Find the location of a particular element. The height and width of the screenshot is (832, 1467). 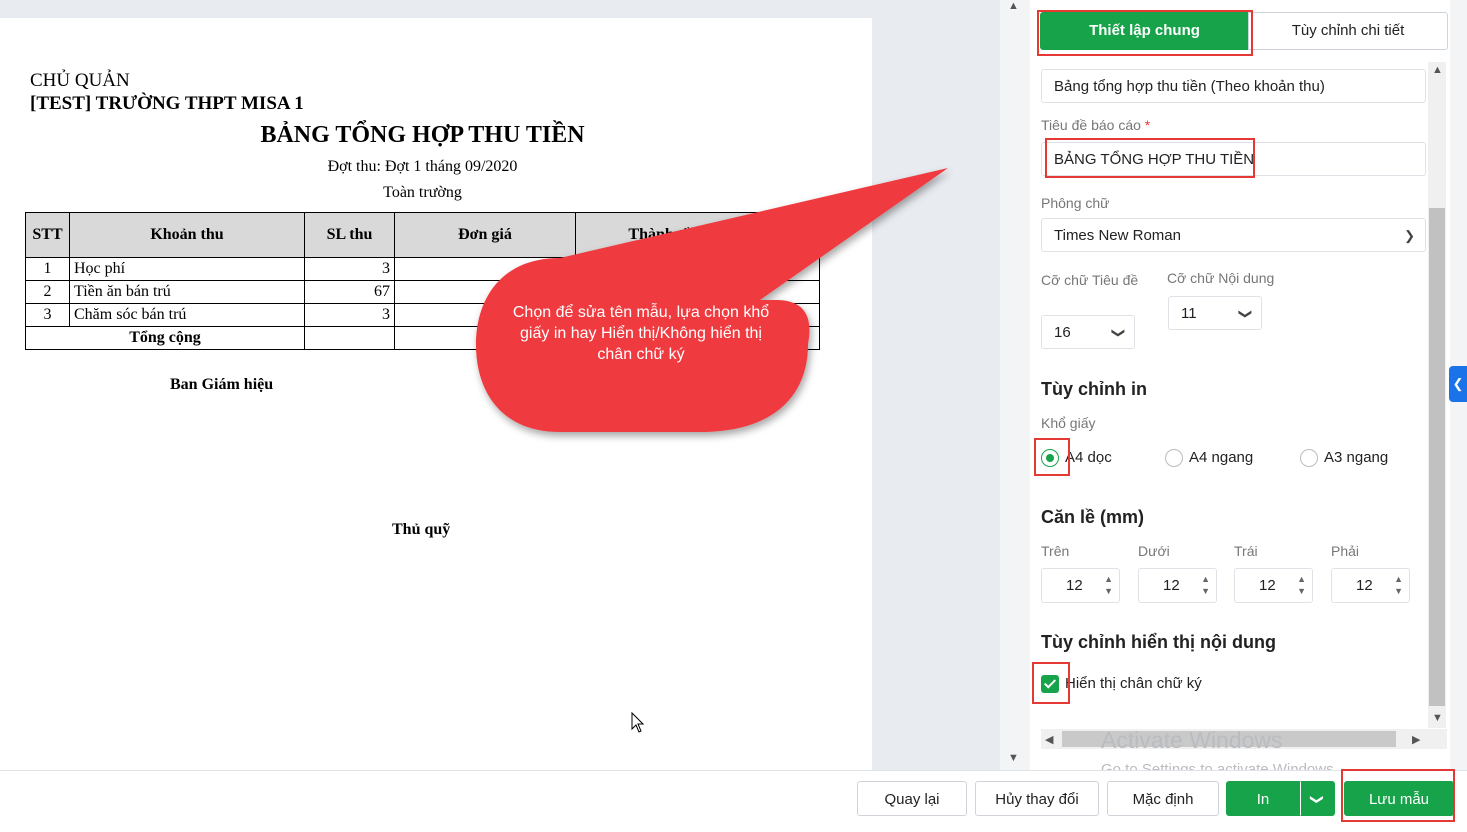

signature-checkbox-label: Hiển thị chân chữ ký is located at coordinates (1133, 683).